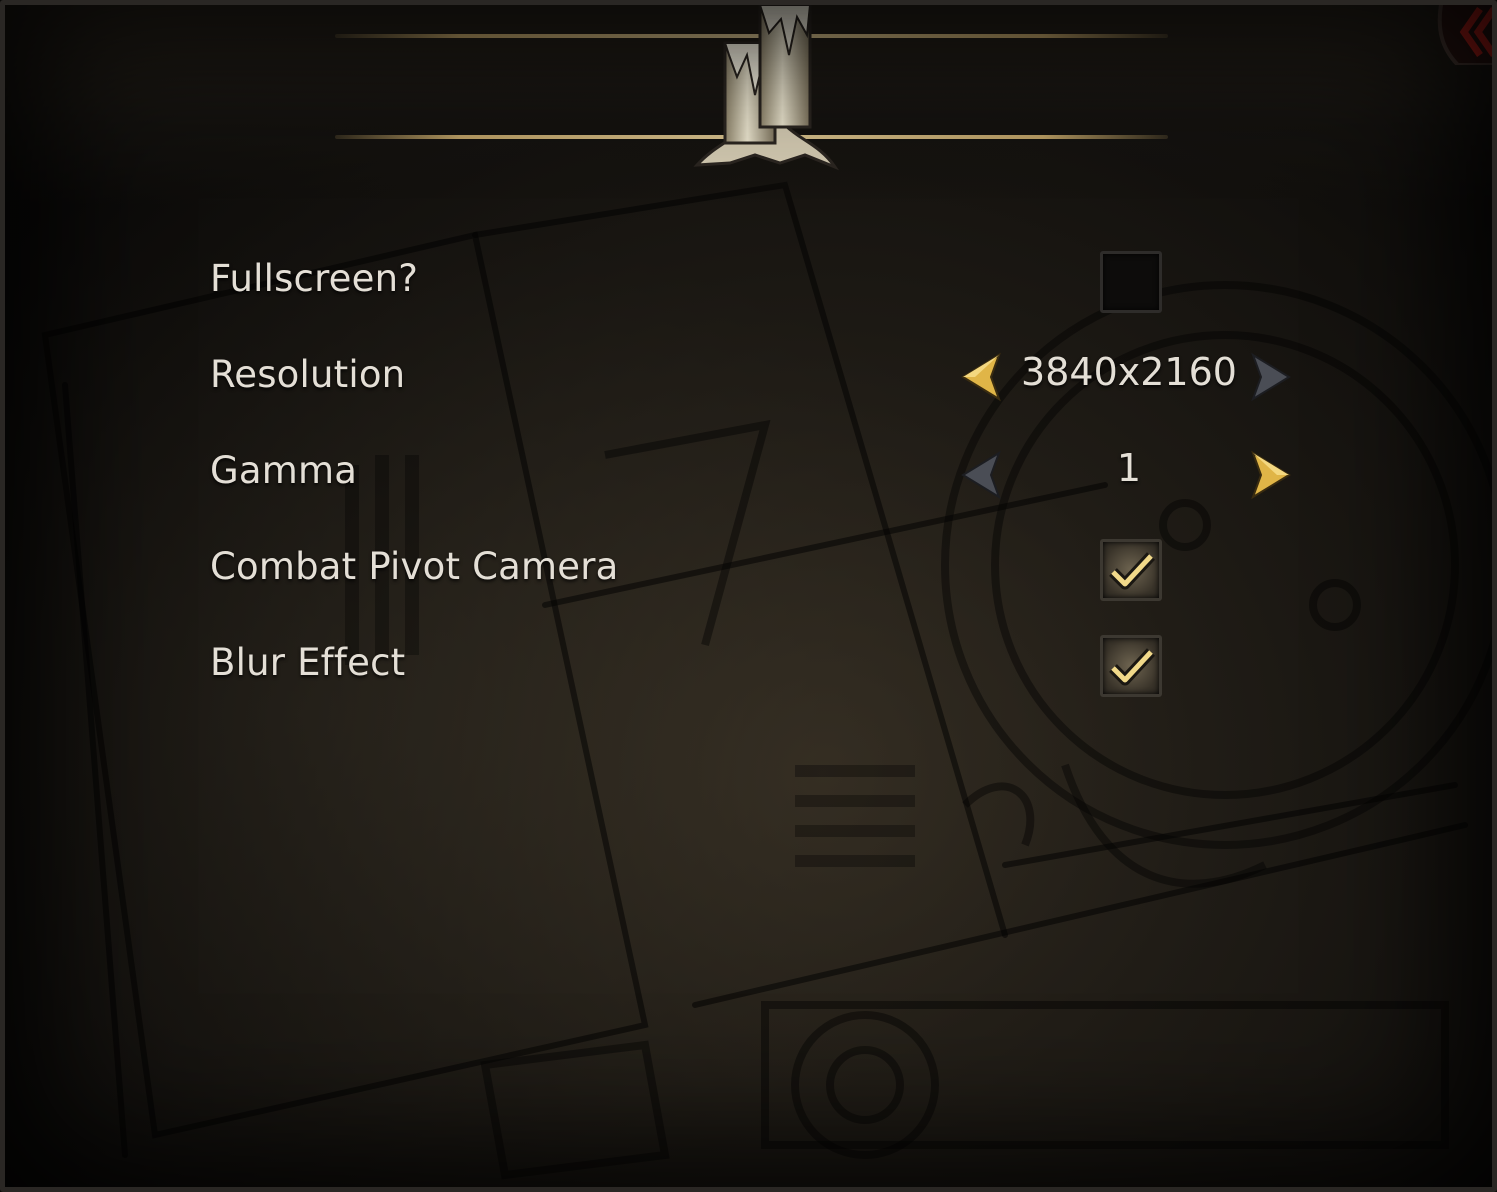 Image resolution: width=1497 pixels, height=1192 pixels. I want to click on resolution-label: Resolution, so click(308, 374).